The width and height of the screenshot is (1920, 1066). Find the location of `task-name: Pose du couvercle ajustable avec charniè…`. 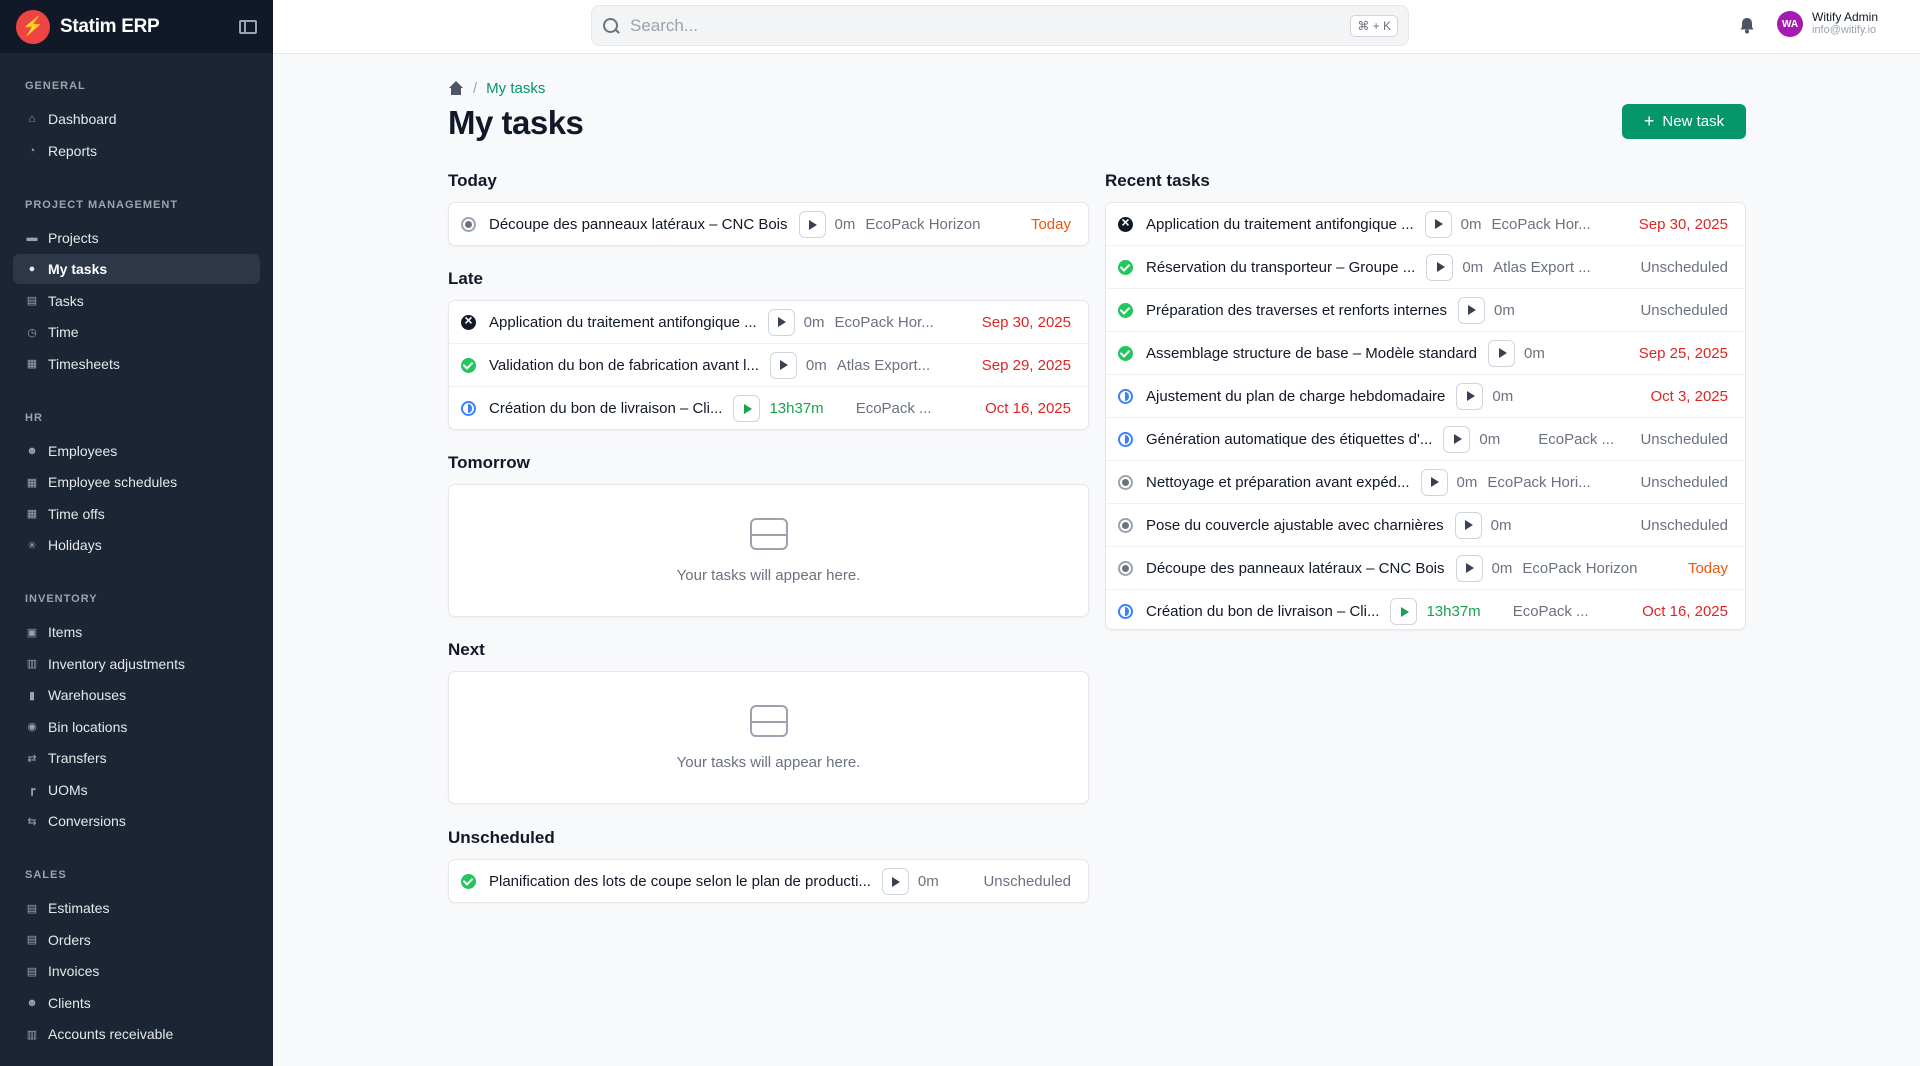

task-name: Pose du couvercle ajustable avec charniè… is located at coordinates (1295, 525).